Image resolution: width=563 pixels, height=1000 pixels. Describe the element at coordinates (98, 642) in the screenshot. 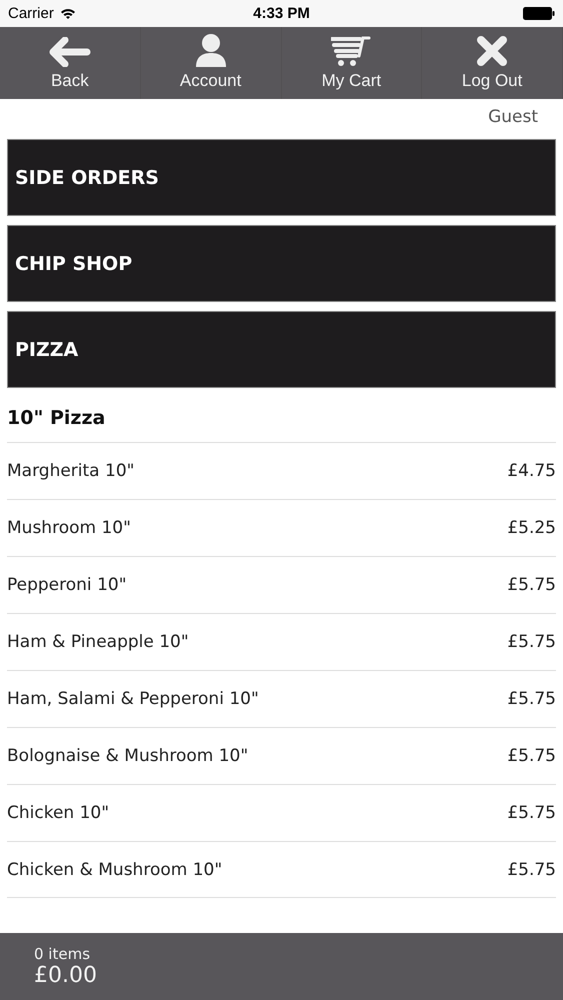

I see `item-name: Ham & Pineapple 10"` at that location.